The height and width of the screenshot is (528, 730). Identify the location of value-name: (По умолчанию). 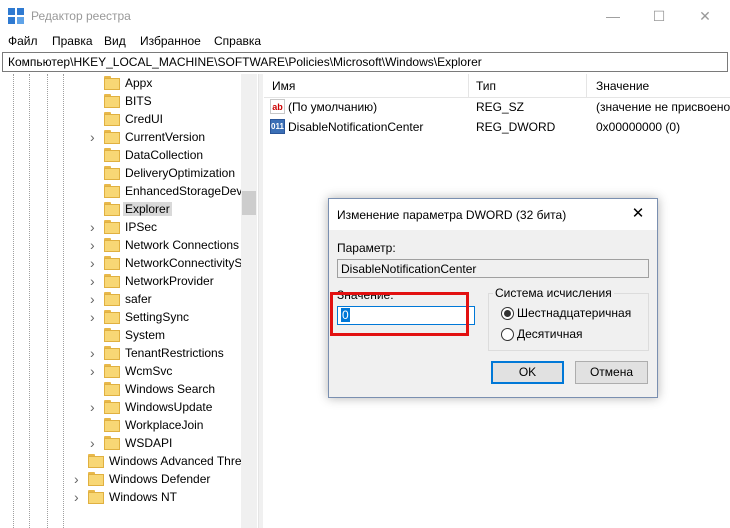
(333, 107).